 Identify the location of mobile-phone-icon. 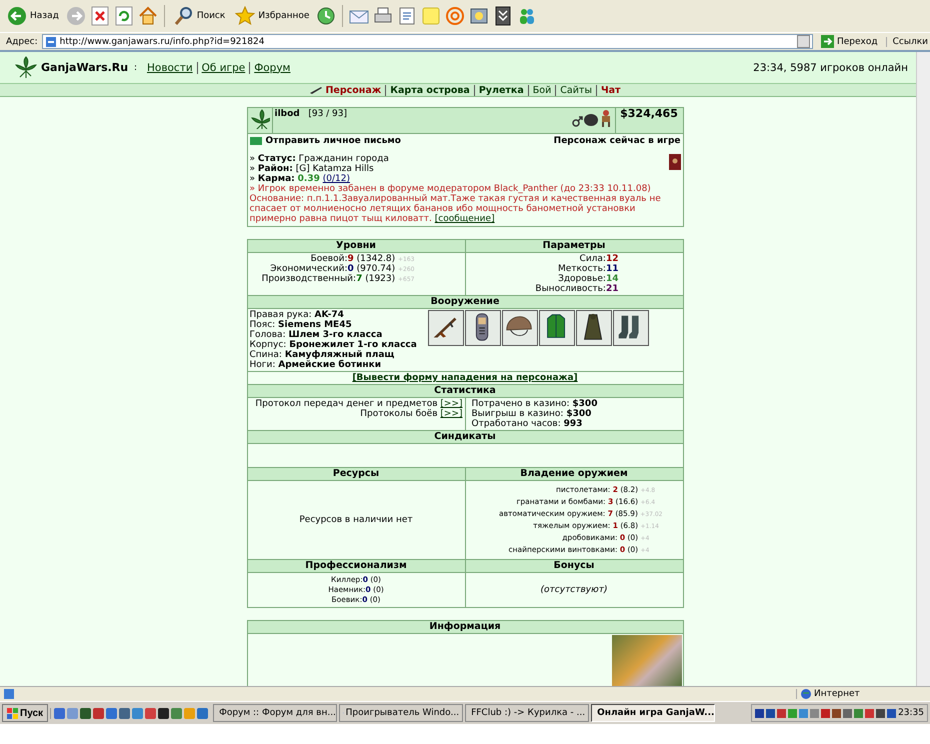
(482, 328).